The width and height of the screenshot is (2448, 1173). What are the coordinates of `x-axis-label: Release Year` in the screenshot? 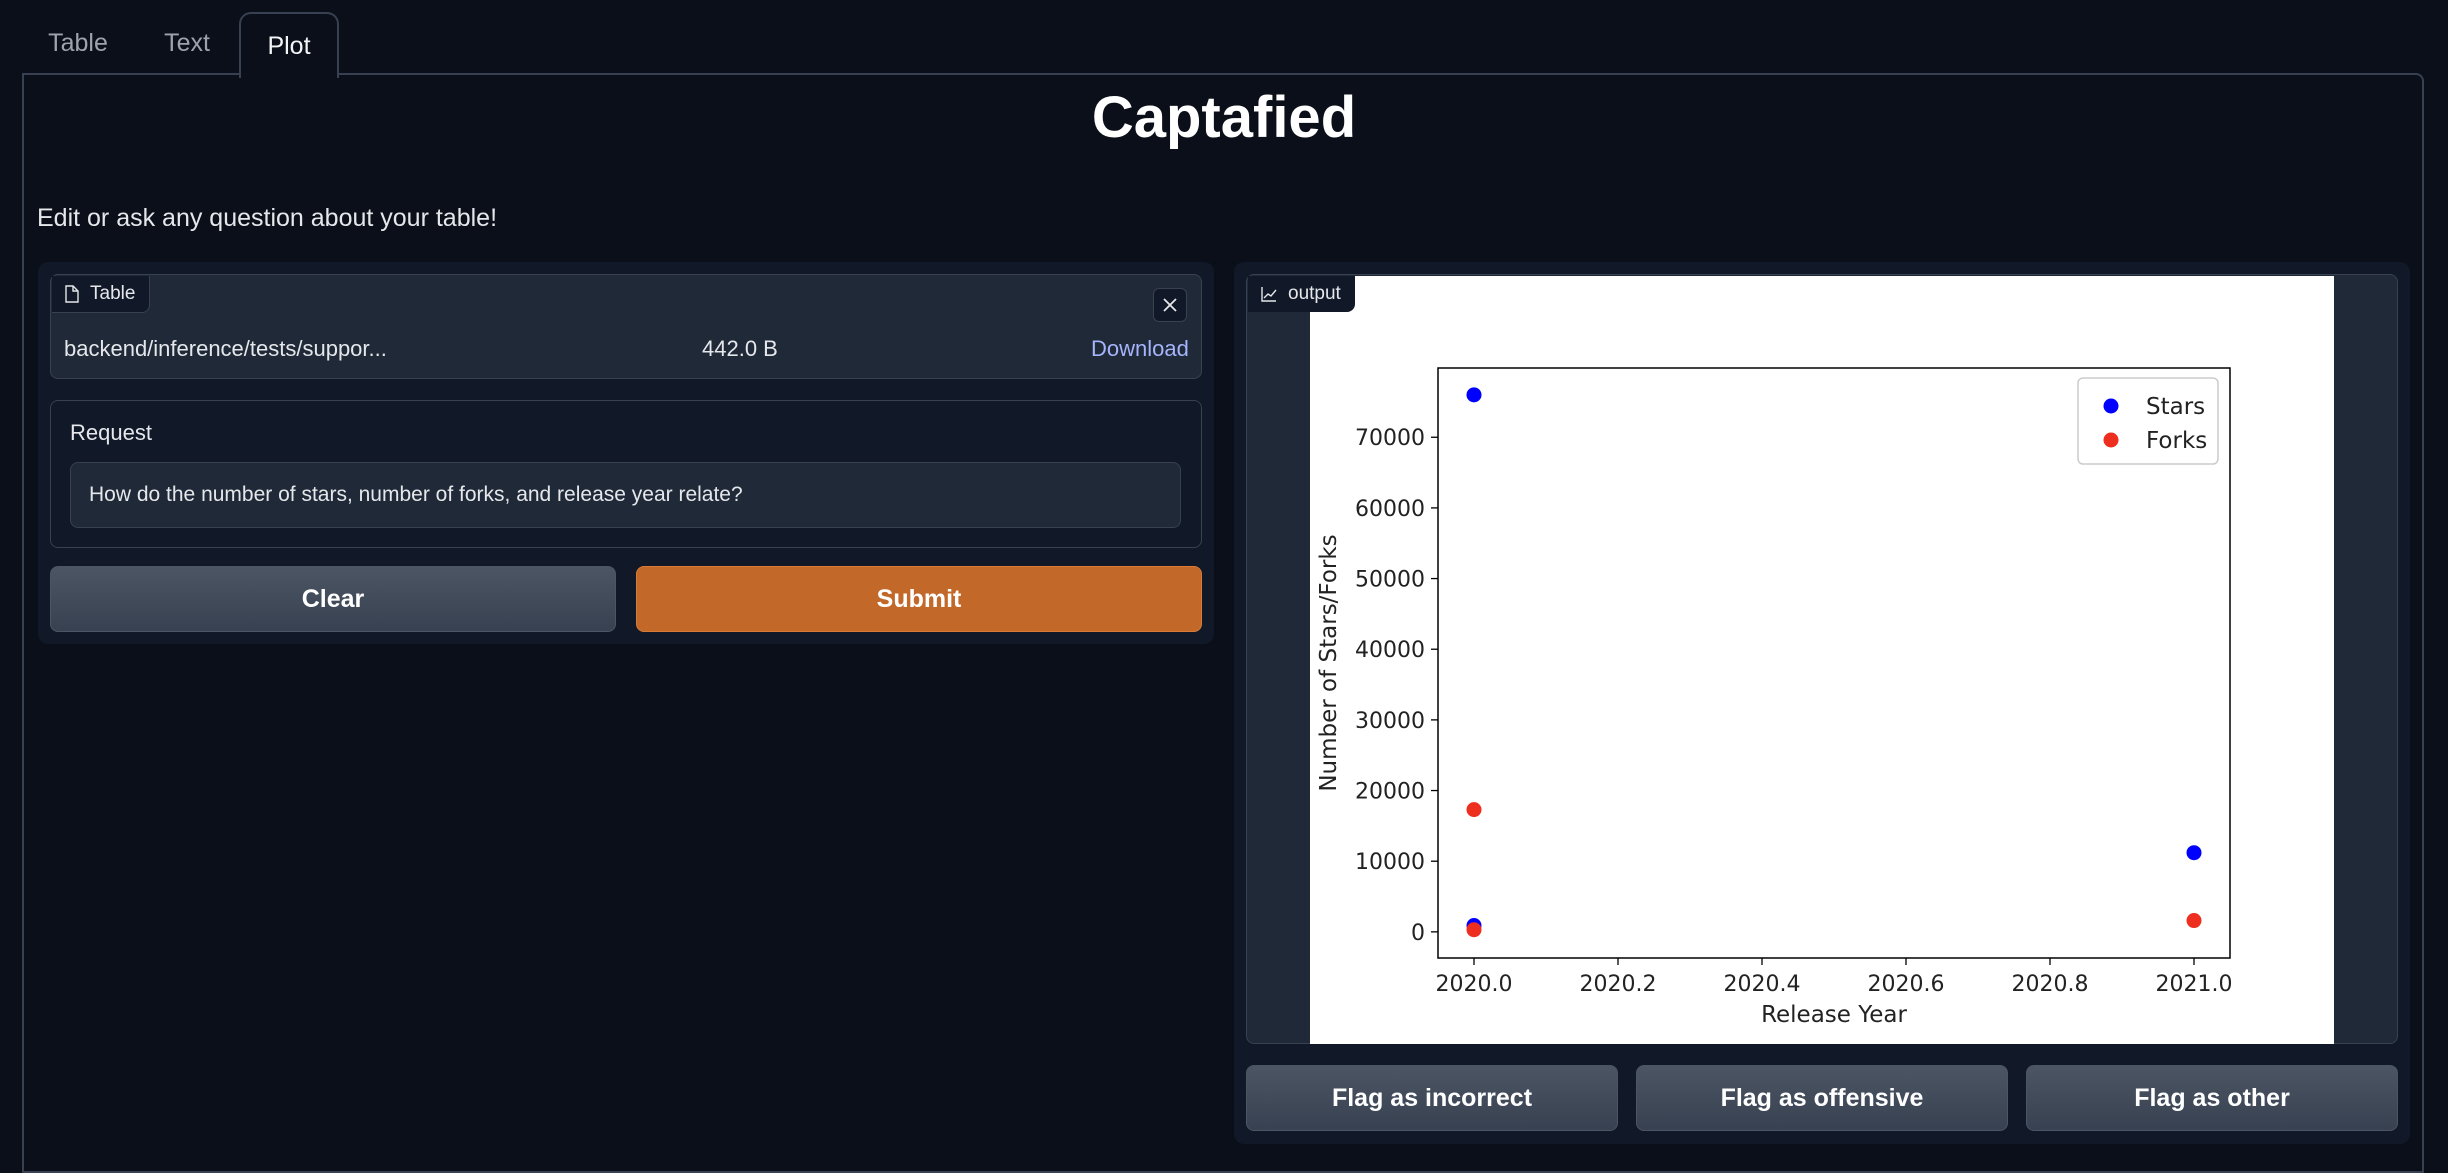 It's located at (1834, 1015).